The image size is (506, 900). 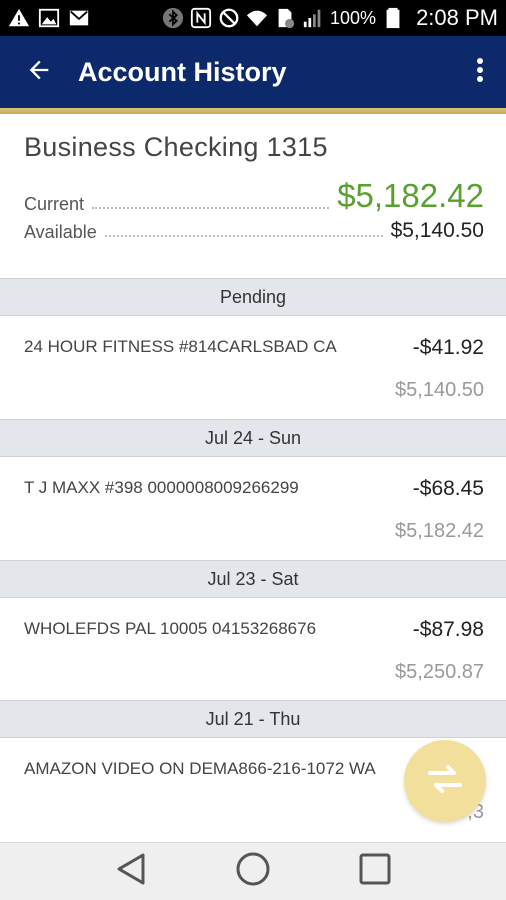 I want to click on running-balance: $5,140.50, so click(x=439, y=390).